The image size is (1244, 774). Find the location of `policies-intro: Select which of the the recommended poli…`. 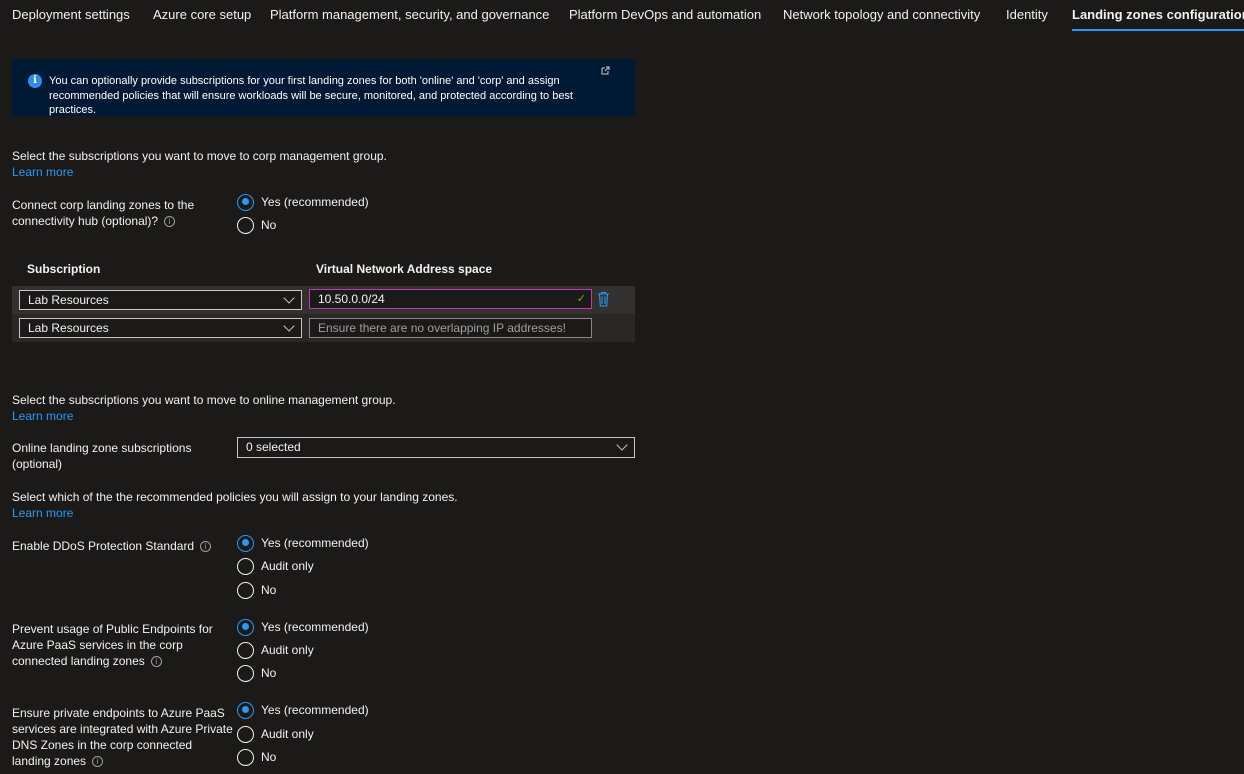

policies-intro: Select which of the the recommended poli… is located at coordinates (235, 497).